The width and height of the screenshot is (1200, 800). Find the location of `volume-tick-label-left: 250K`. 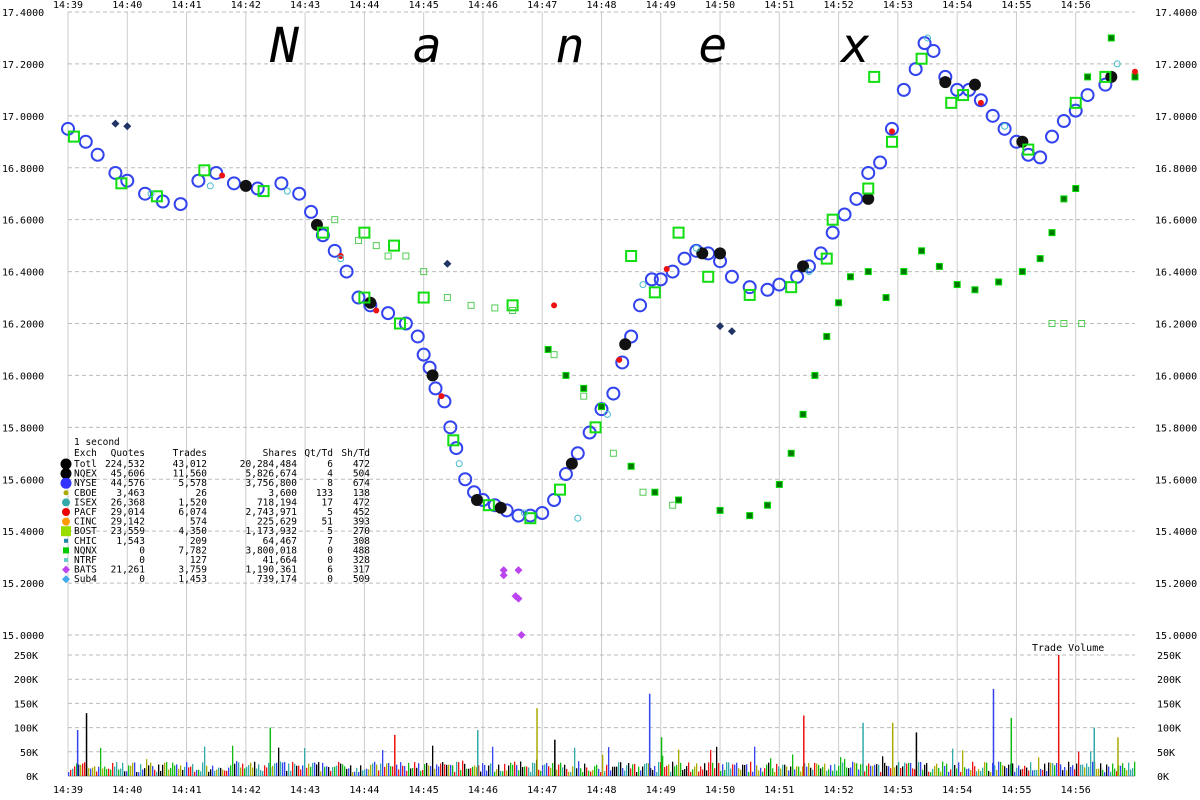

volume-tick-label-left: 250K is located at coordinates (26, 656).